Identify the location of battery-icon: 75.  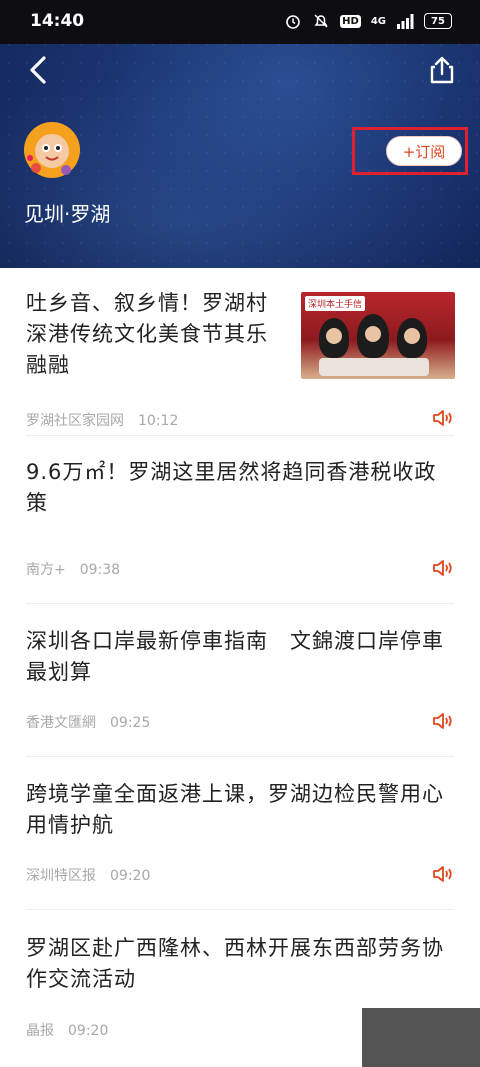
(438, 21).